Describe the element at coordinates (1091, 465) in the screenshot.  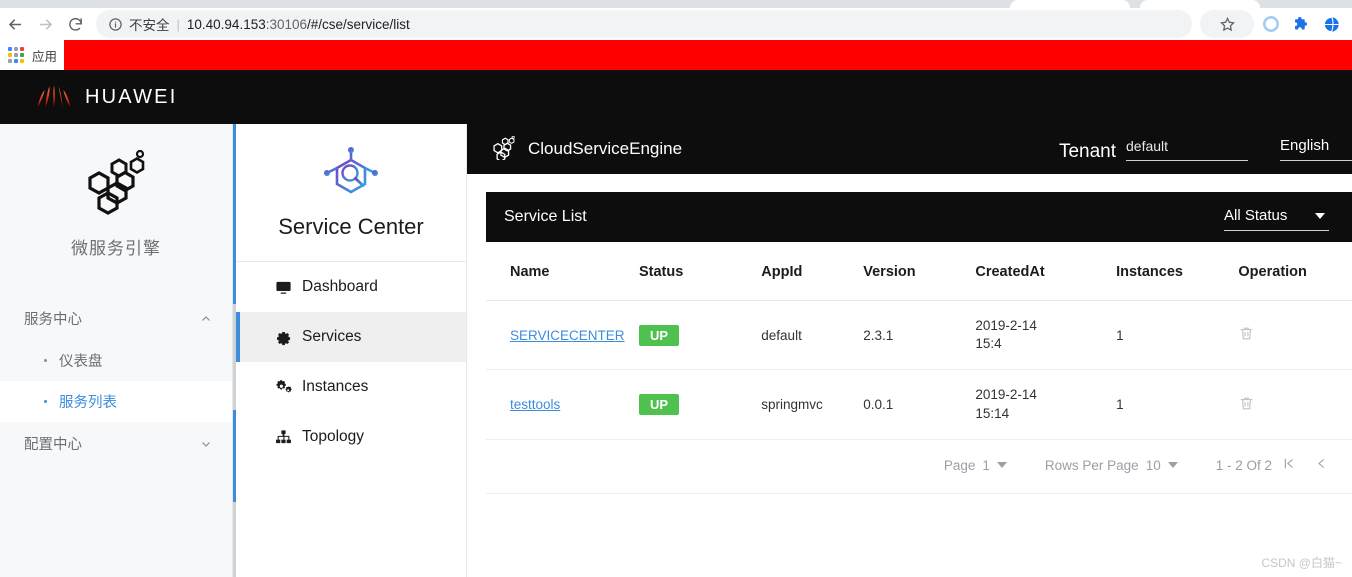
I see `rows-per-page-label: Rows Per Page` at that location.